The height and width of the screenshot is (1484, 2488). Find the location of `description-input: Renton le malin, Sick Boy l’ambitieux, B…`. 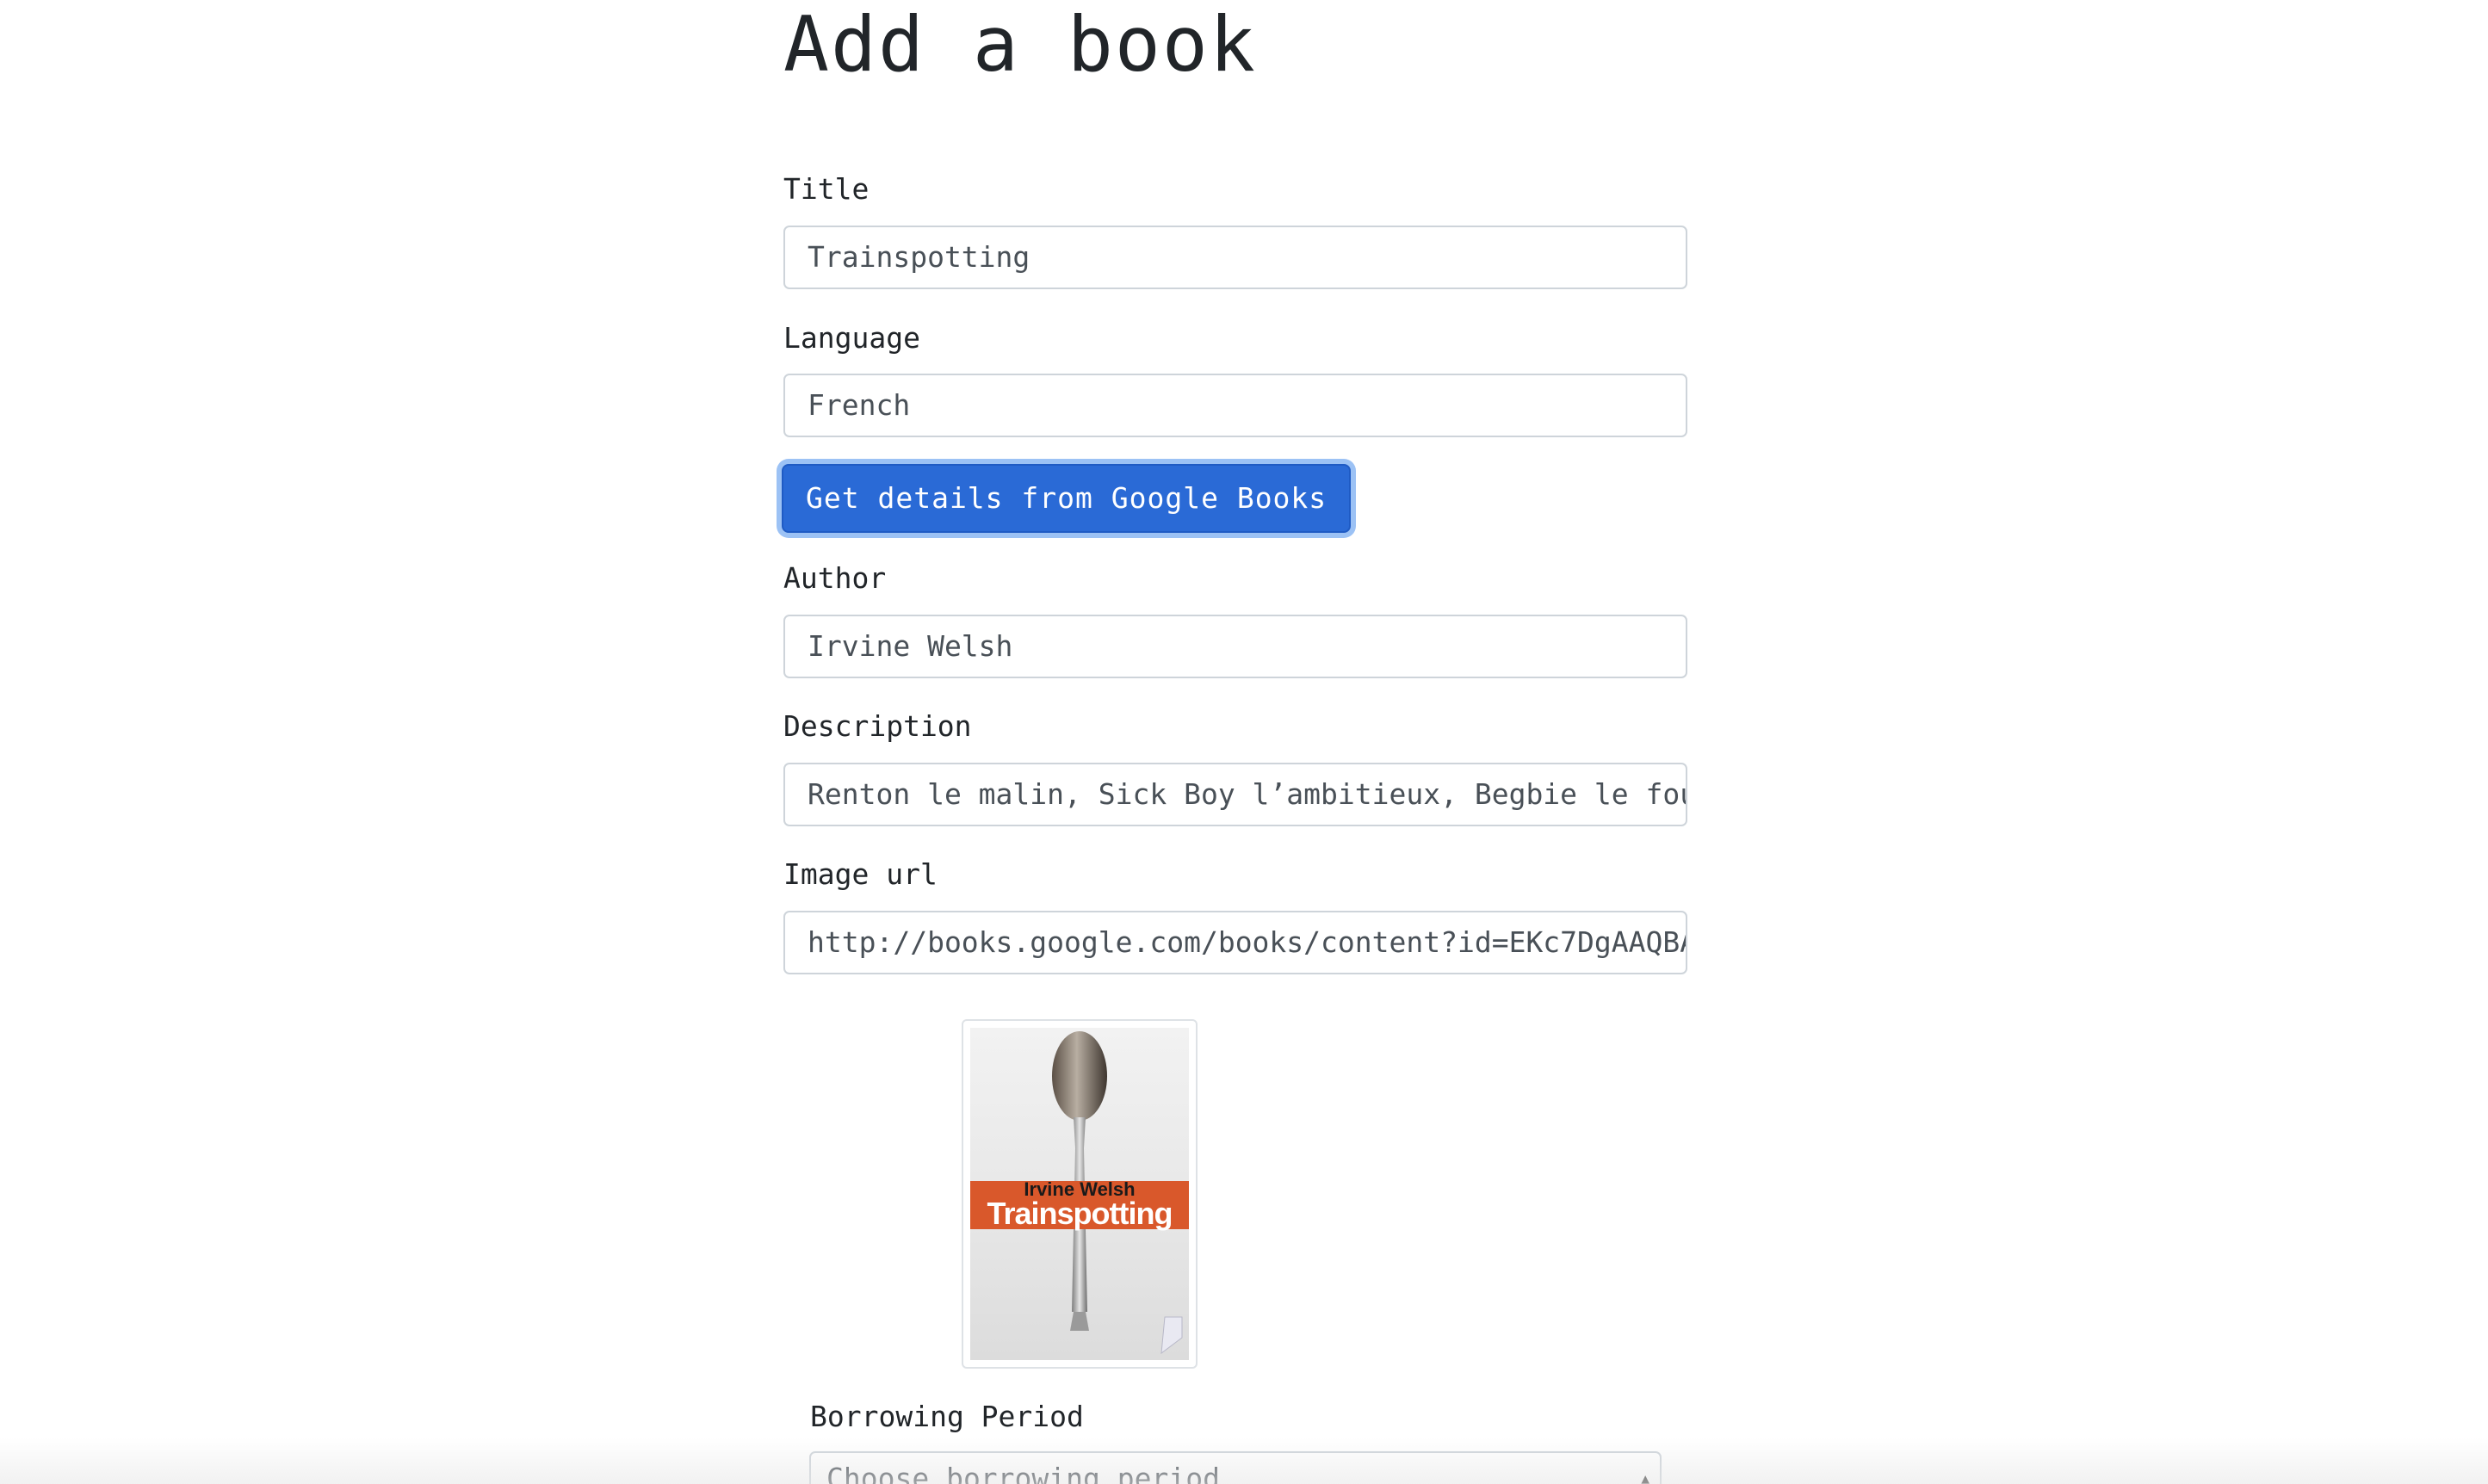

description-input: Renton le malin, Sick Boy l’ambitieux, B… is located at coordinates (1235, 794).